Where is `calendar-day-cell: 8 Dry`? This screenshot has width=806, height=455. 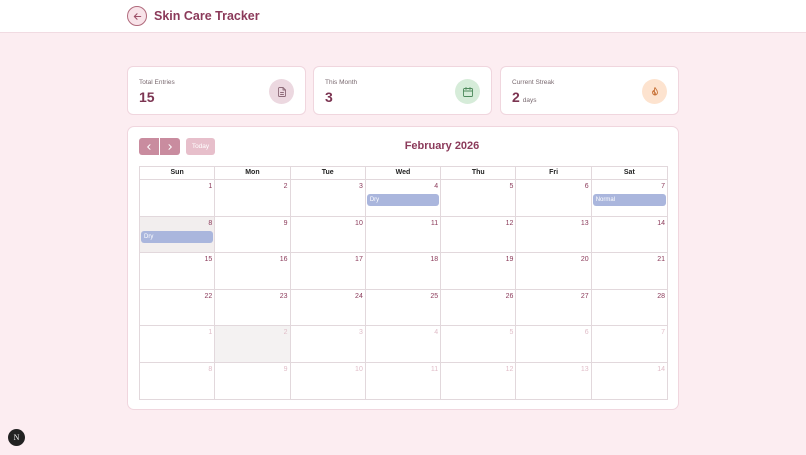
calendar-day-cell: 8 Dry is located at coordinates (178, 234).